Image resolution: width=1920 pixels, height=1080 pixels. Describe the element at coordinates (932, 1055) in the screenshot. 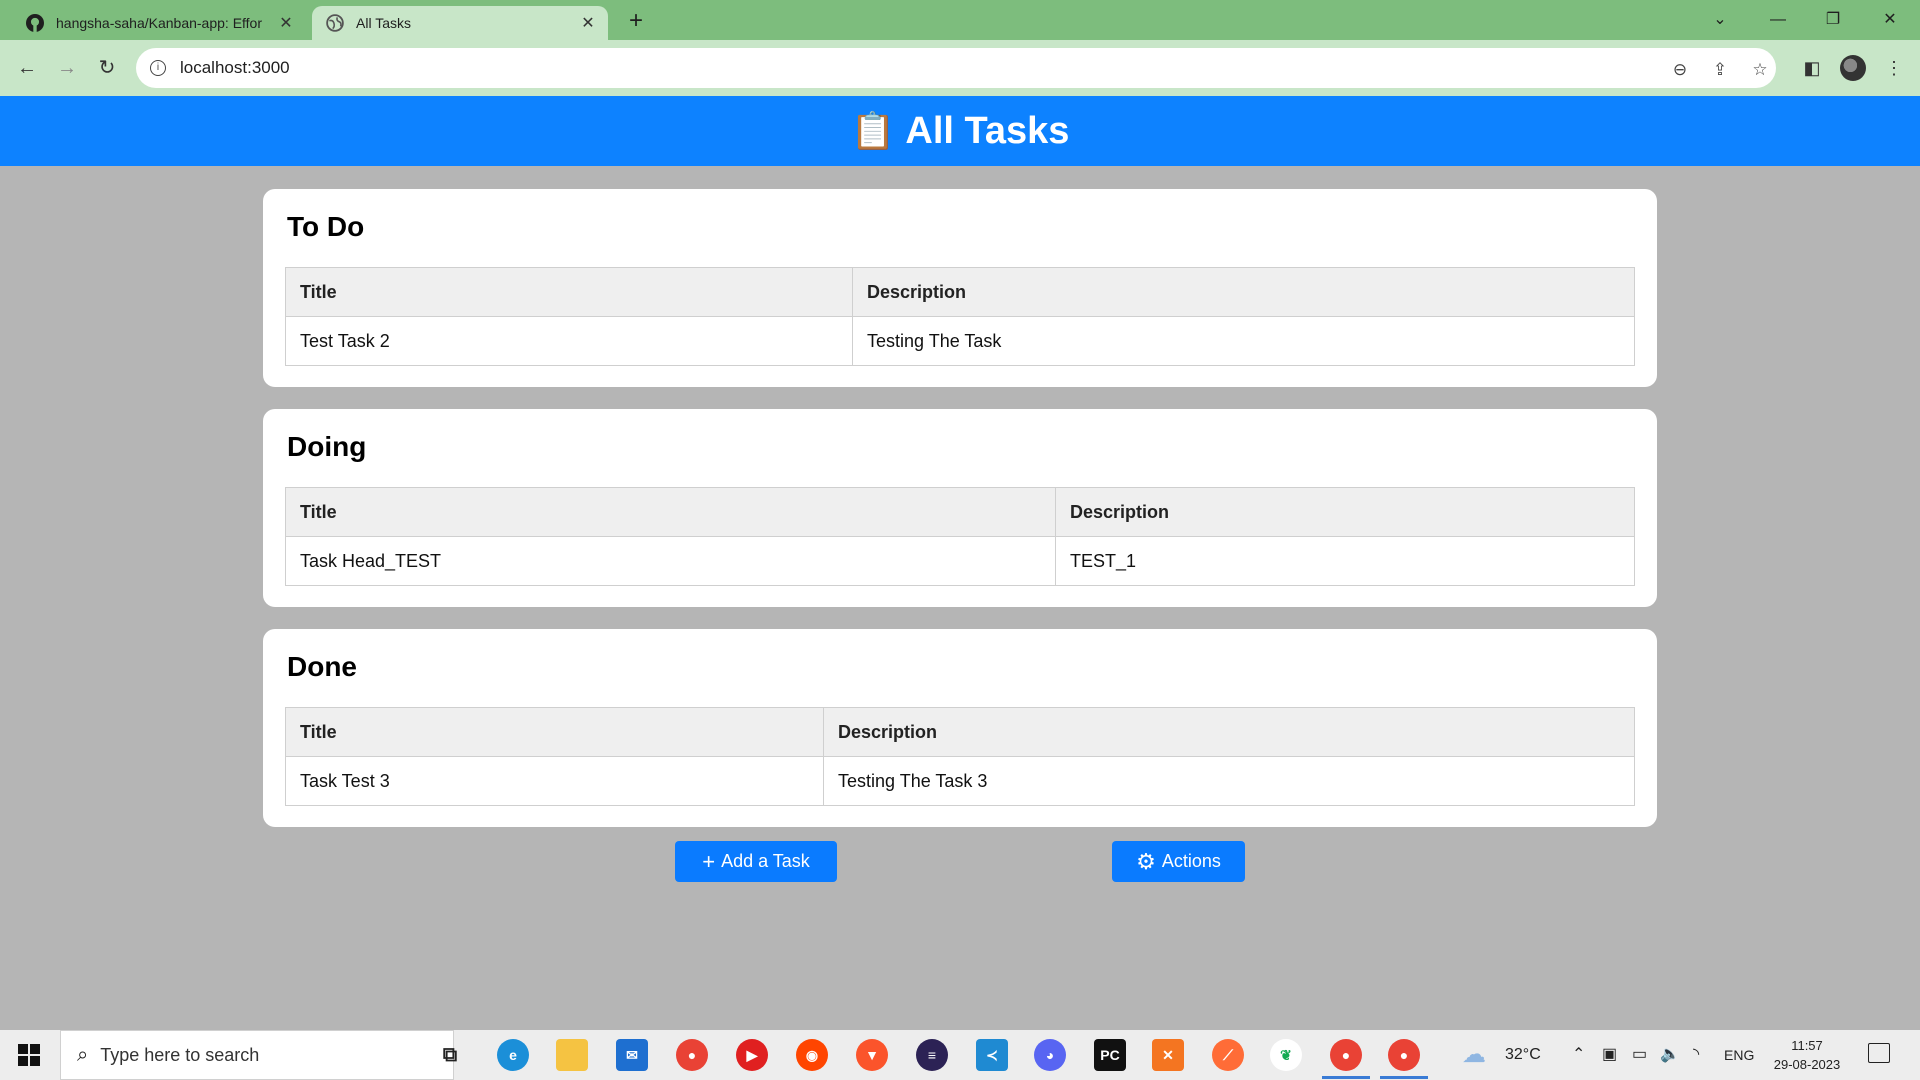

I see `eclipse-icon: ≡` at that location.